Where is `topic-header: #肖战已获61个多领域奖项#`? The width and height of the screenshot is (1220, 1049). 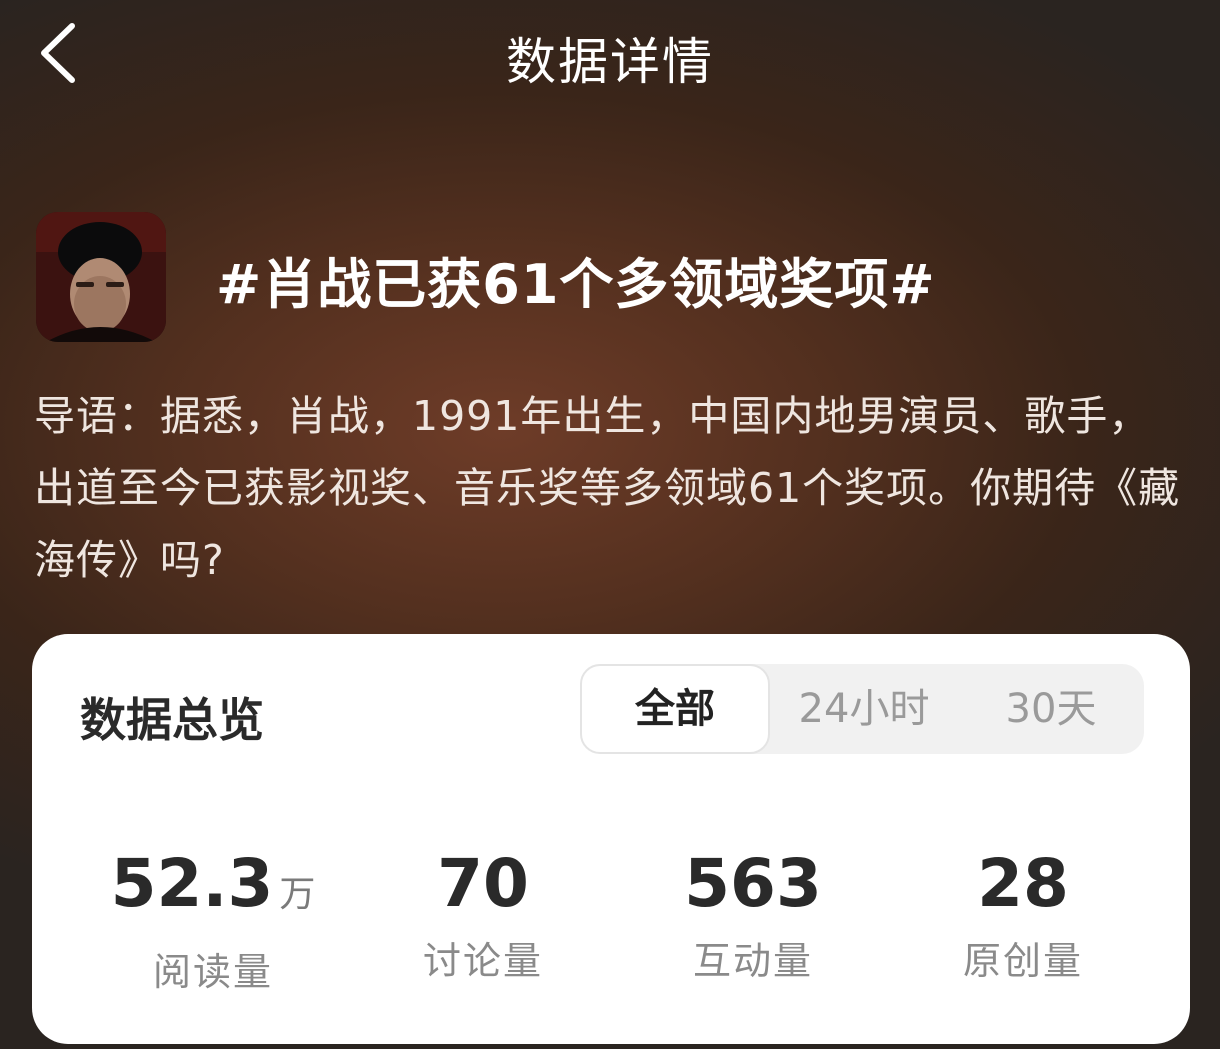 topic-header: #肖战已获61个多领域奖项# is located at coordinates (611, 278).